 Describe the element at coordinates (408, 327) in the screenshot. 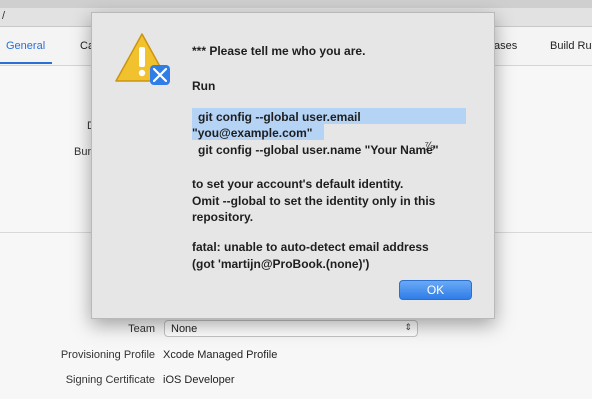

I see `select-arrows-icon: ⇕` at that location.